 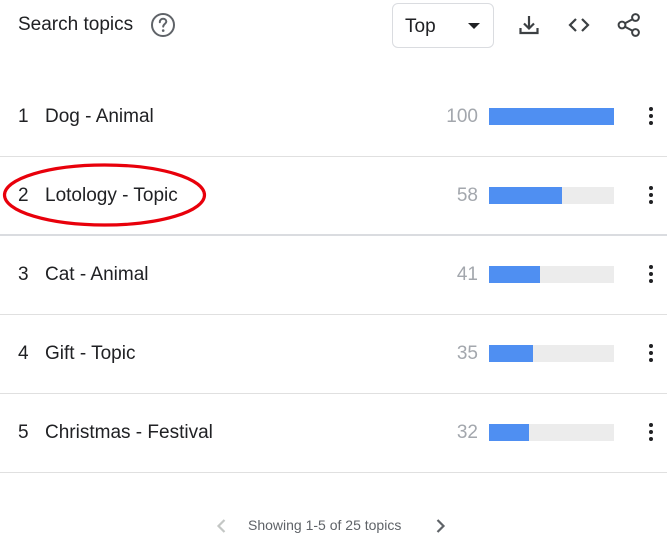 I want to click on pagination: Showing 1-5 of 25 topics, so click(x=333, y=526).